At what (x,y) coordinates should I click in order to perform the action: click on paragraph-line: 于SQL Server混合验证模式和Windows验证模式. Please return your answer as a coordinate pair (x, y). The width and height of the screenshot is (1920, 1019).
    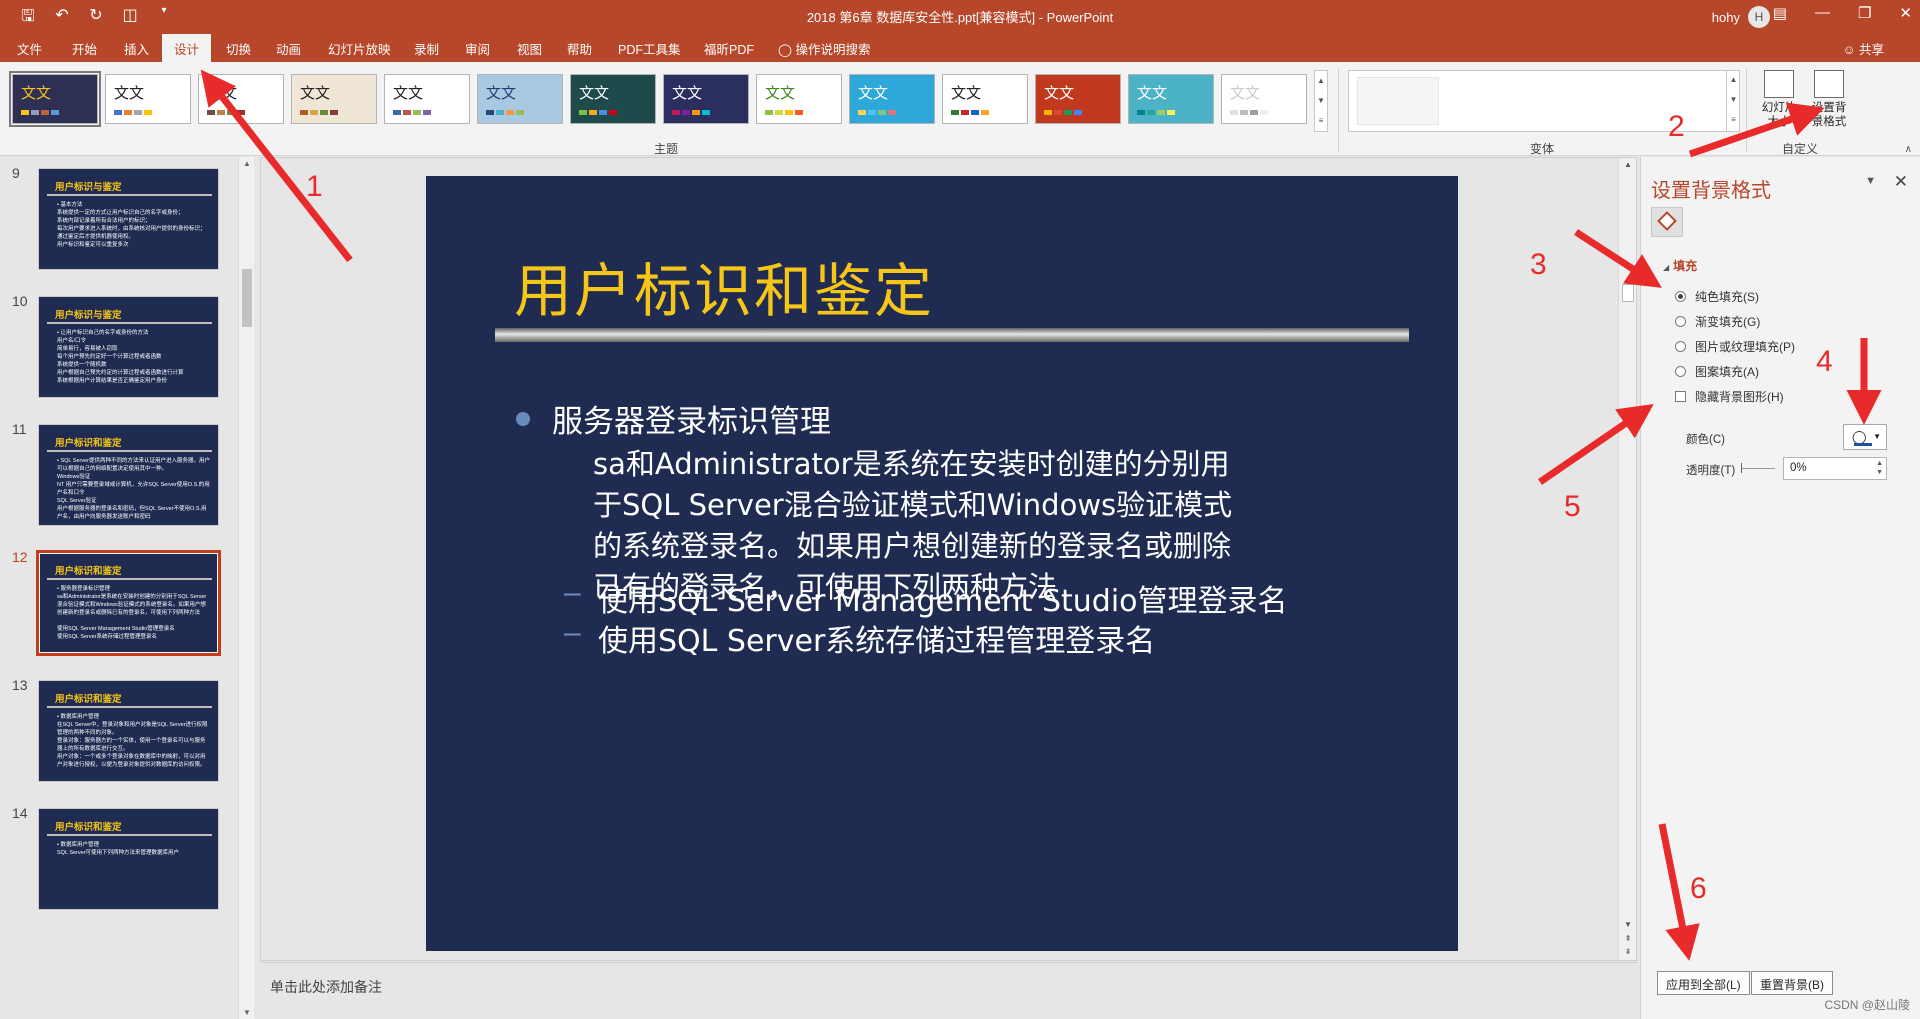
    Looking at the image, I should click on (913, 505).